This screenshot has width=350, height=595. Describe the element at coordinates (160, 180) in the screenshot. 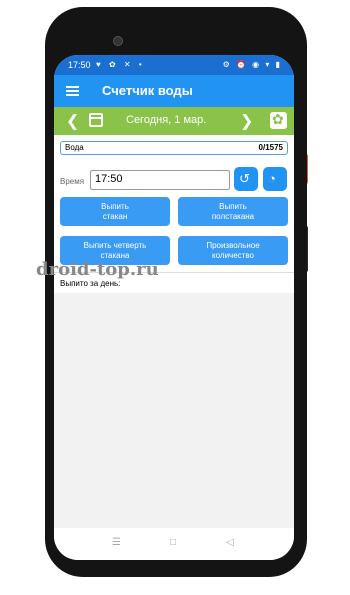

I see `time-input: 17:50` at that location.